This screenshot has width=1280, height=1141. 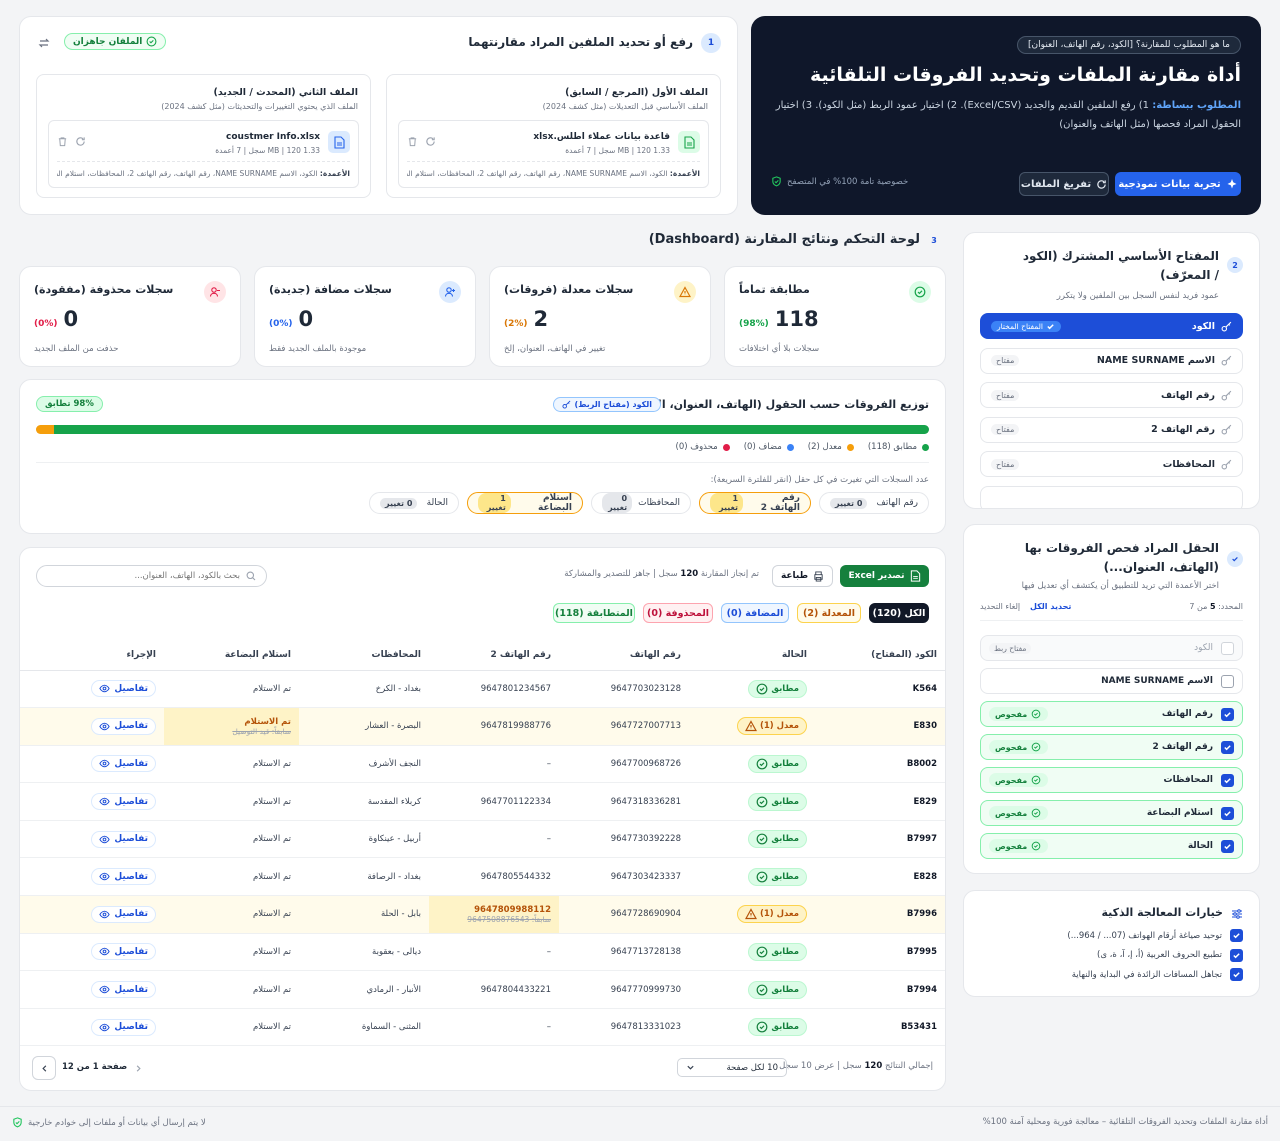 I want to click on cell-code: E829, so click(x=880, y=801).